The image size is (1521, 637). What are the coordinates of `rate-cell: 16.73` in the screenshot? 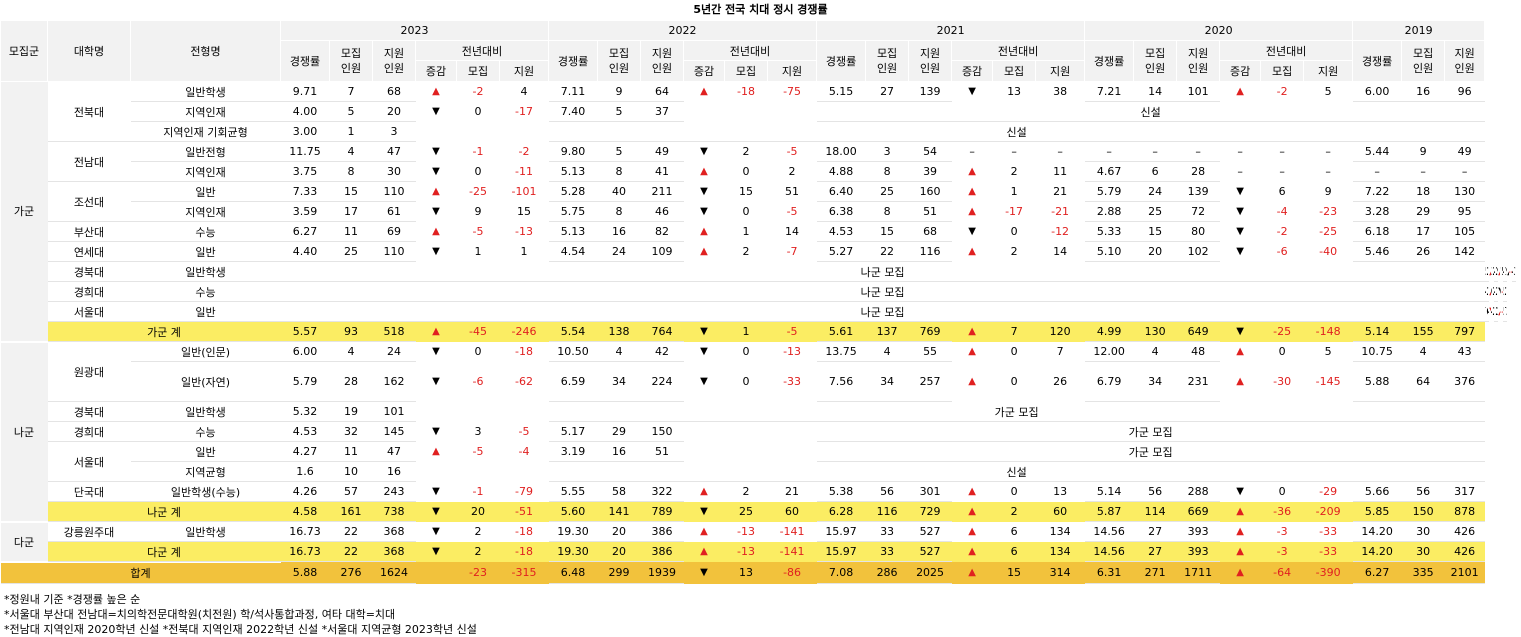 It's located at (305, 551).